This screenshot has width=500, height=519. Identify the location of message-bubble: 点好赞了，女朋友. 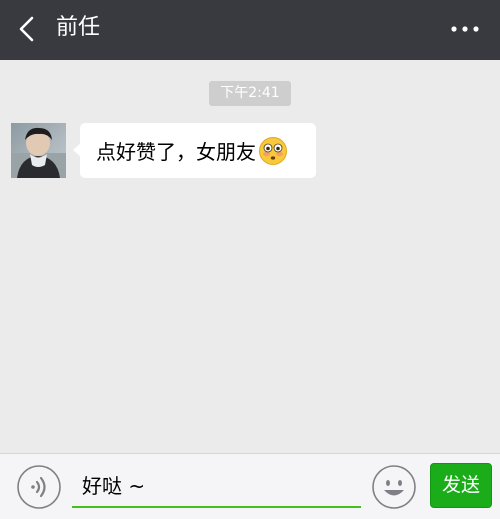
(194, 150).